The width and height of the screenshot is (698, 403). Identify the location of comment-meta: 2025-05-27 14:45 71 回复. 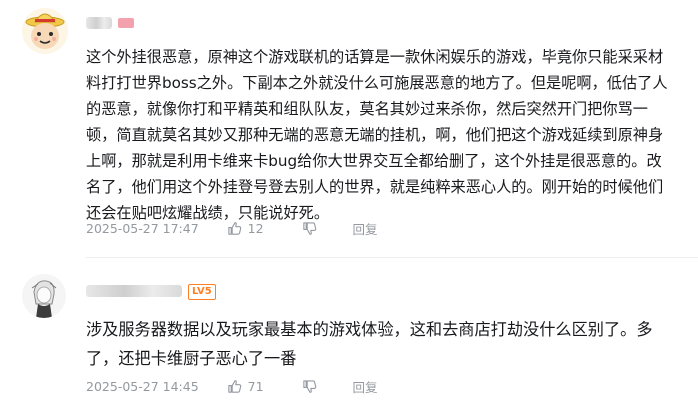
(232, 386).